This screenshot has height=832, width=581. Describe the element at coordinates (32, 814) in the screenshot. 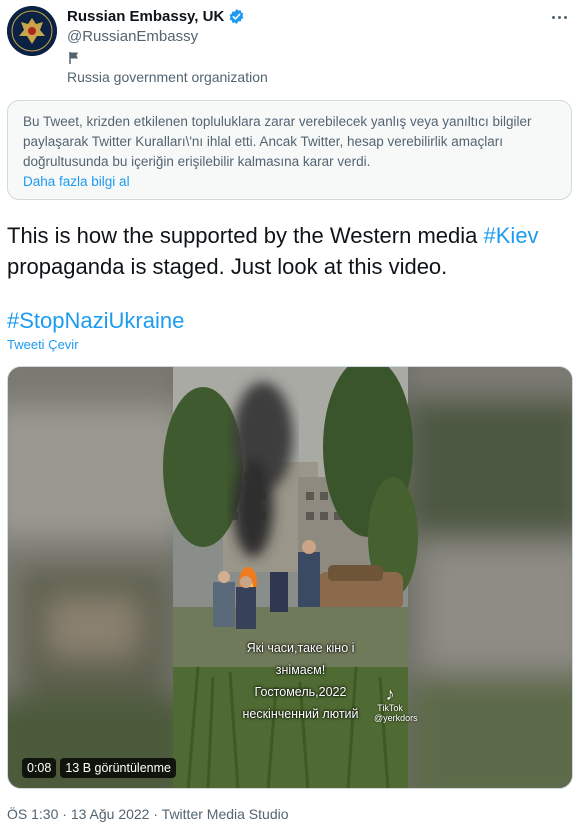

I see `tweet-time: ÖS 1:30` at that location.